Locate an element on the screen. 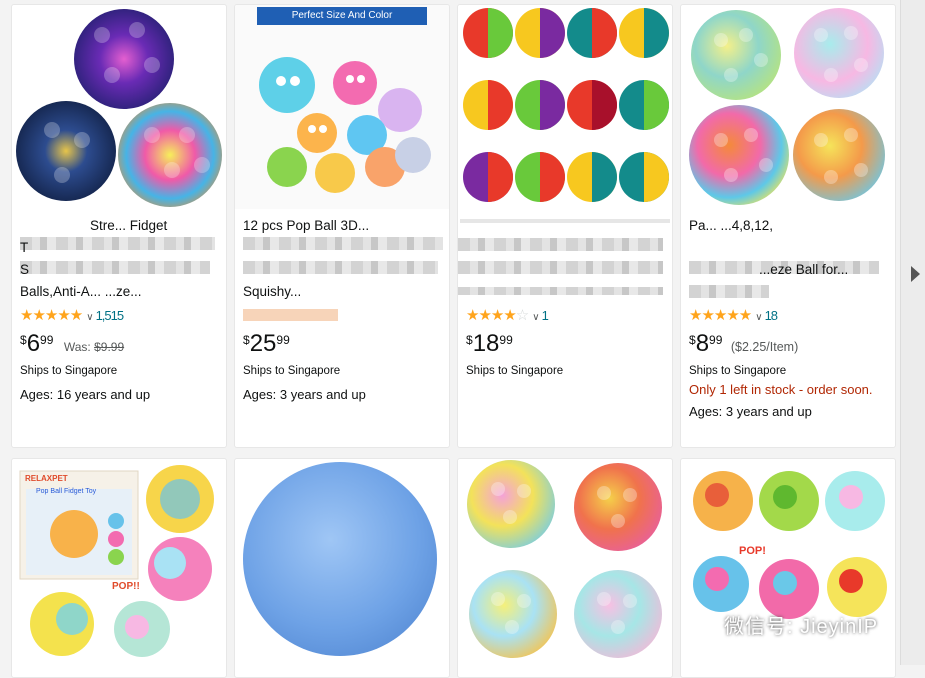 Image resolution: width=925 pixels, height=678 pixels. chevron-right-icon is located at coordinates (915, 274).